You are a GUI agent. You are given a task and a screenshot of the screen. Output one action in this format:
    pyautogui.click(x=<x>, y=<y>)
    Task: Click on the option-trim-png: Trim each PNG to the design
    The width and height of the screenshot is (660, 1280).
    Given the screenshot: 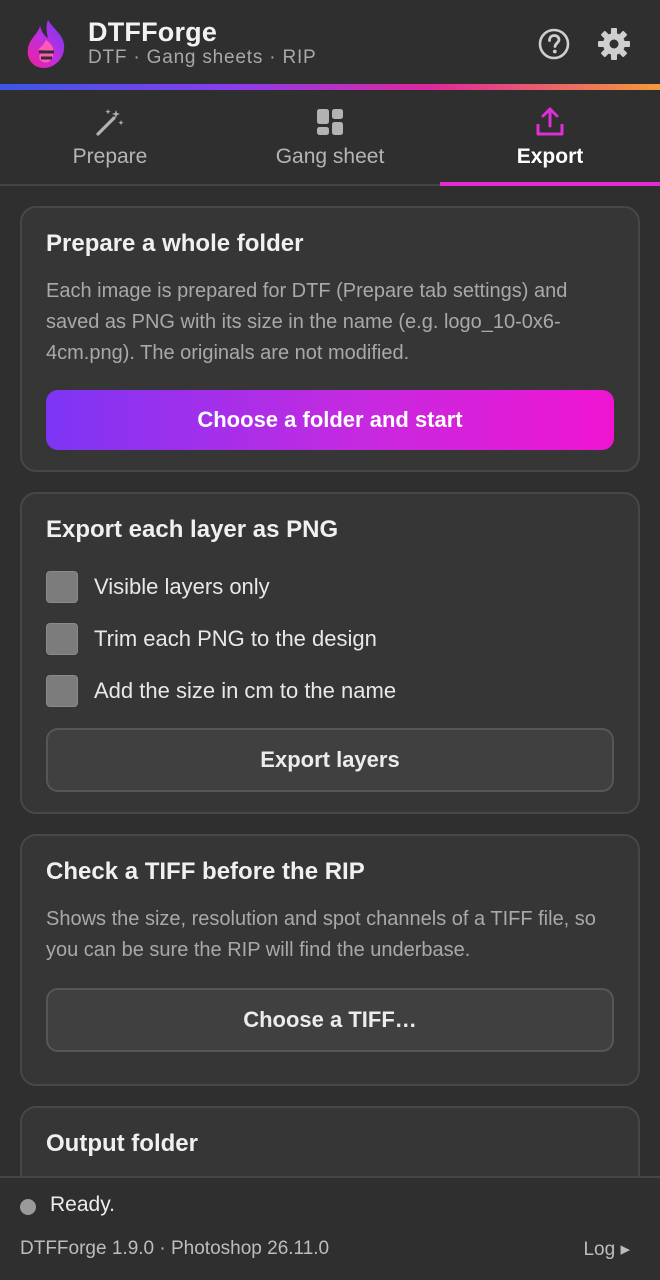 What is the action you would take?
    pyautogui.click(x=211, y=639)
    